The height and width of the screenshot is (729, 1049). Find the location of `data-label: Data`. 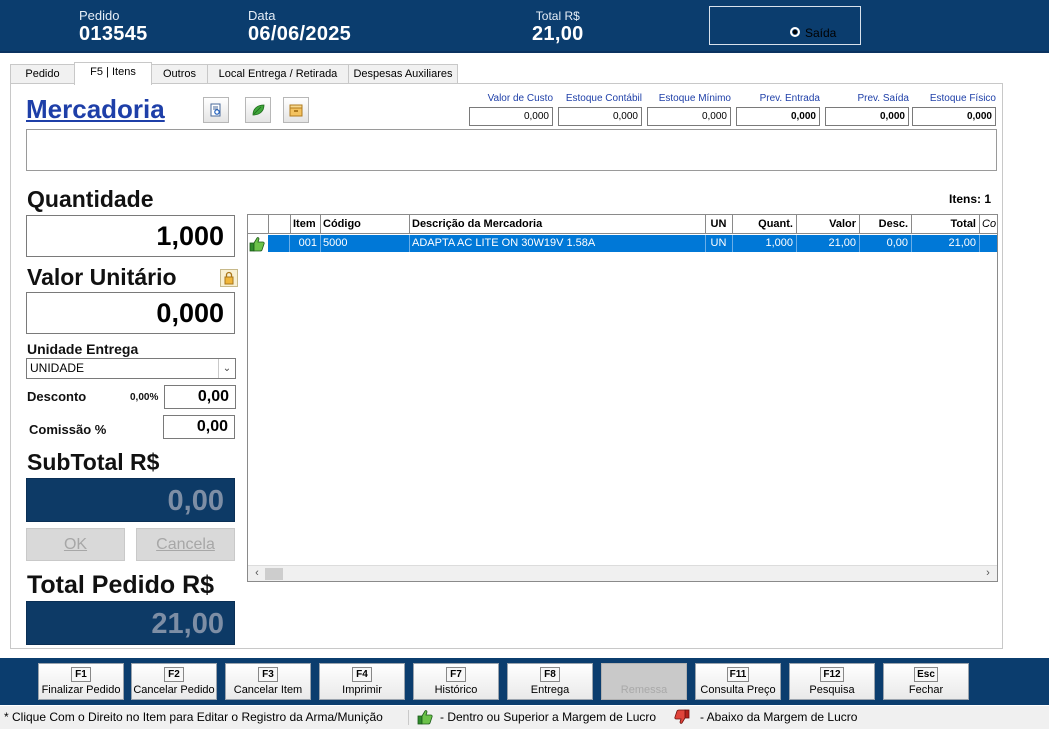

data-label: Data is located at coordinates (262, 15).